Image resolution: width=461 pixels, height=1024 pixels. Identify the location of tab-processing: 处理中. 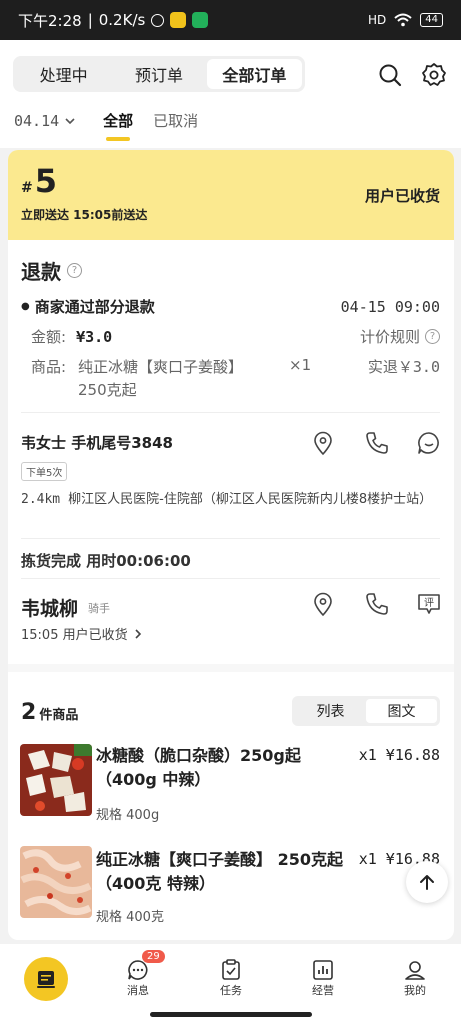
(63, 74).